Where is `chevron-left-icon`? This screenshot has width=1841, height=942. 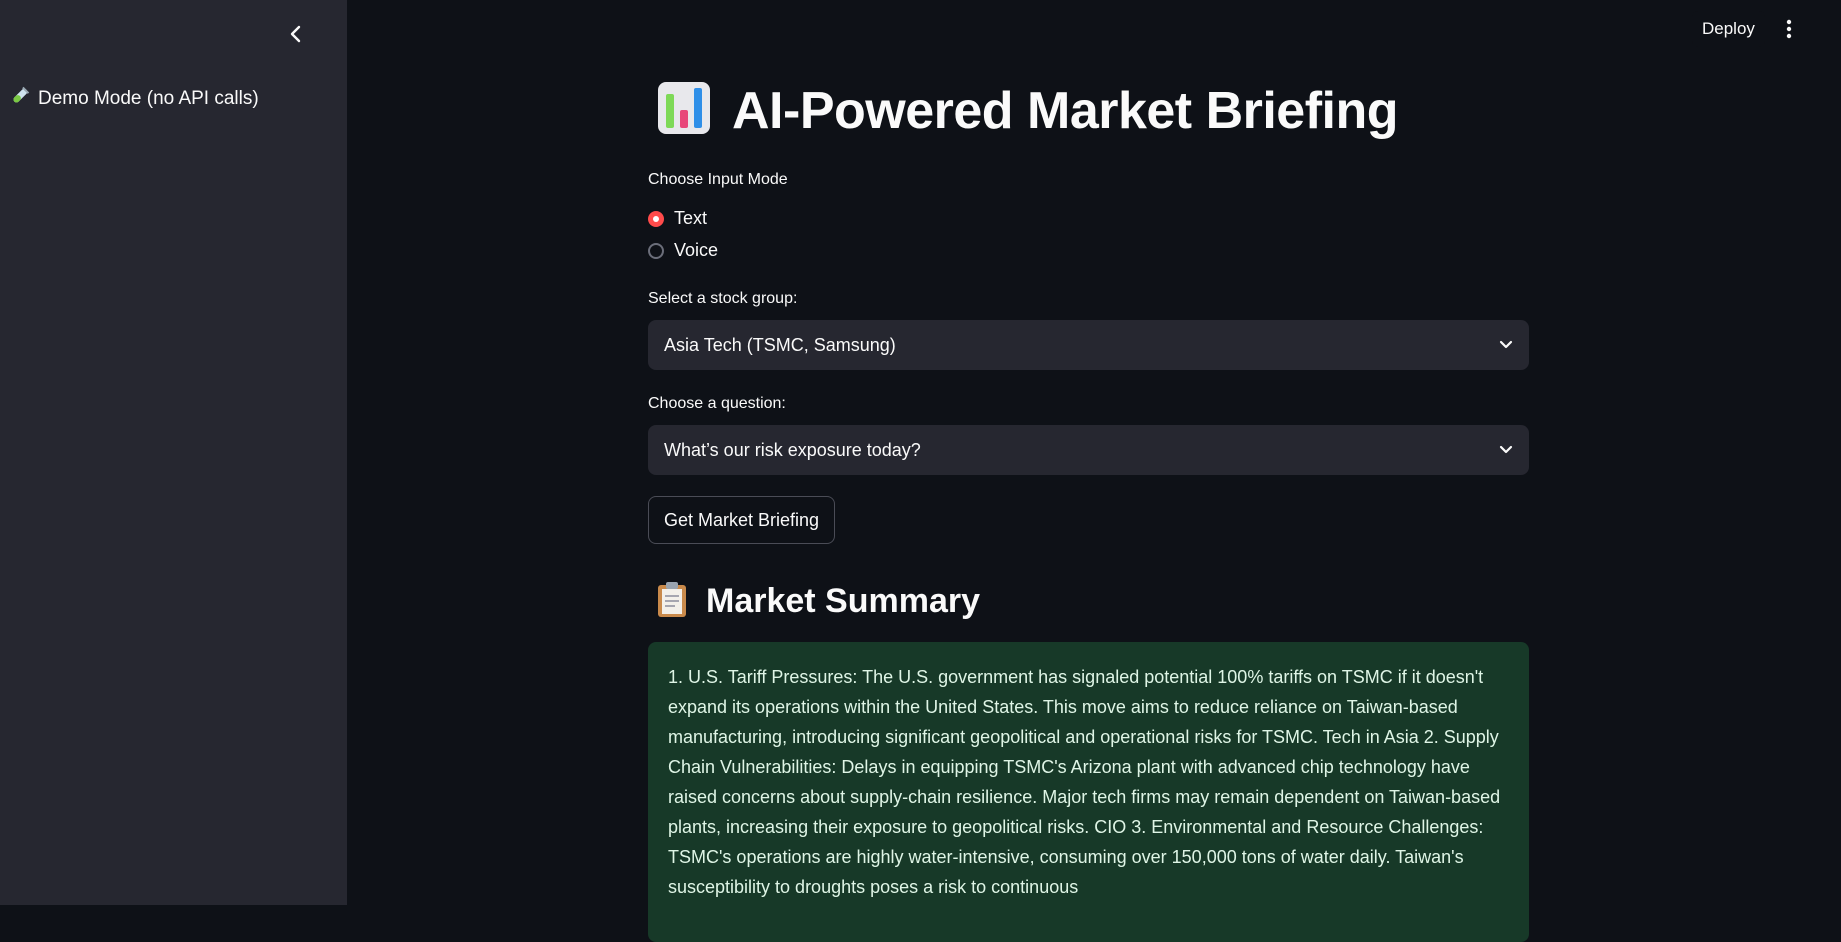 chevron-left-icon is located at coordinates (295, 34).